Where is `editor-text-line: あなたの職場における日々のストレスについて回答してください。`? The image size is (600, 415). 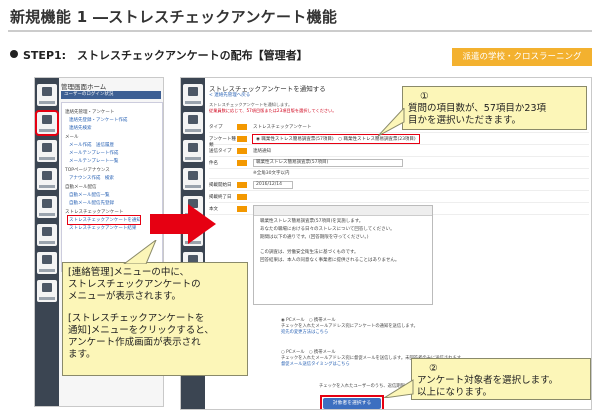
editor-text-line: あなたの職場における日々のストレスについて回答してください。 is located at coordinates (327, 229).